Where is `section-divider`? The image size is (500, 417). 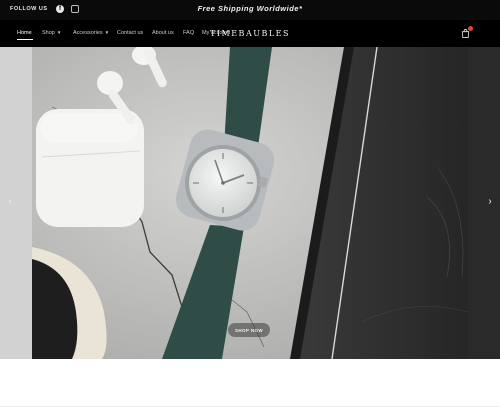
section-divider is located at coordinates (250, 406).